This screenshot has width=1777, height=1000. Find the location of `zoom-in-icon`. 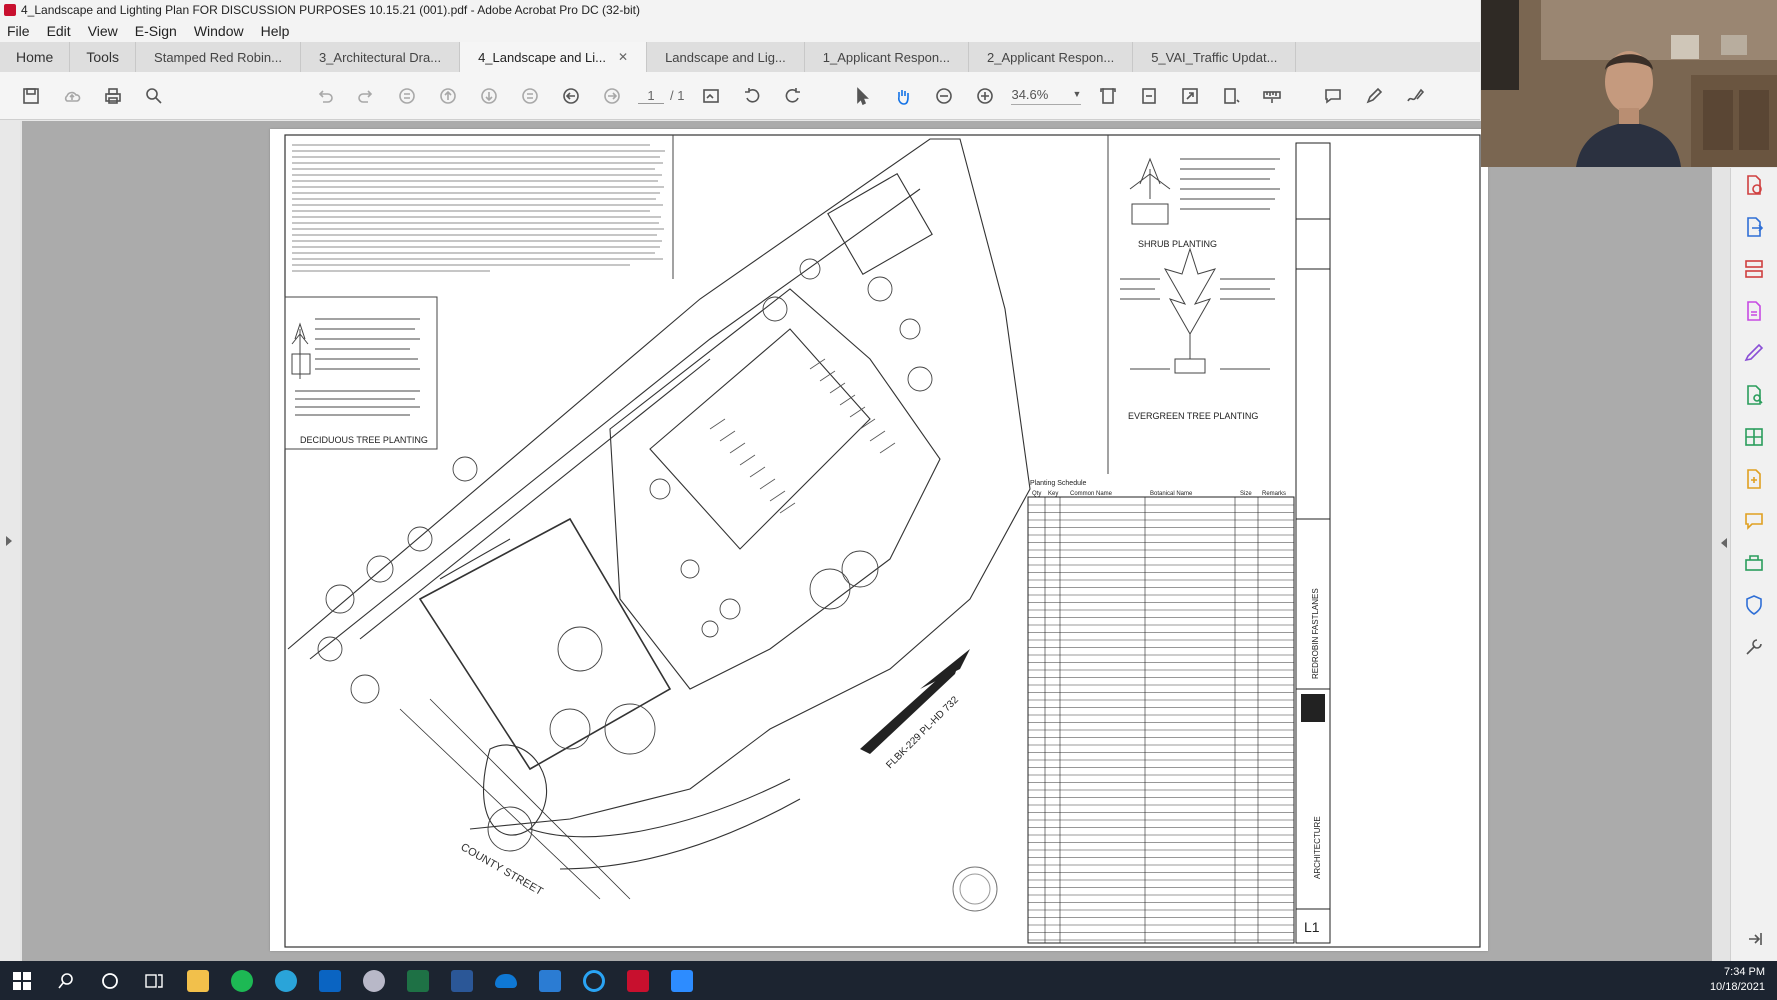

zoom-in-icon is located at coordinates (984, 96).